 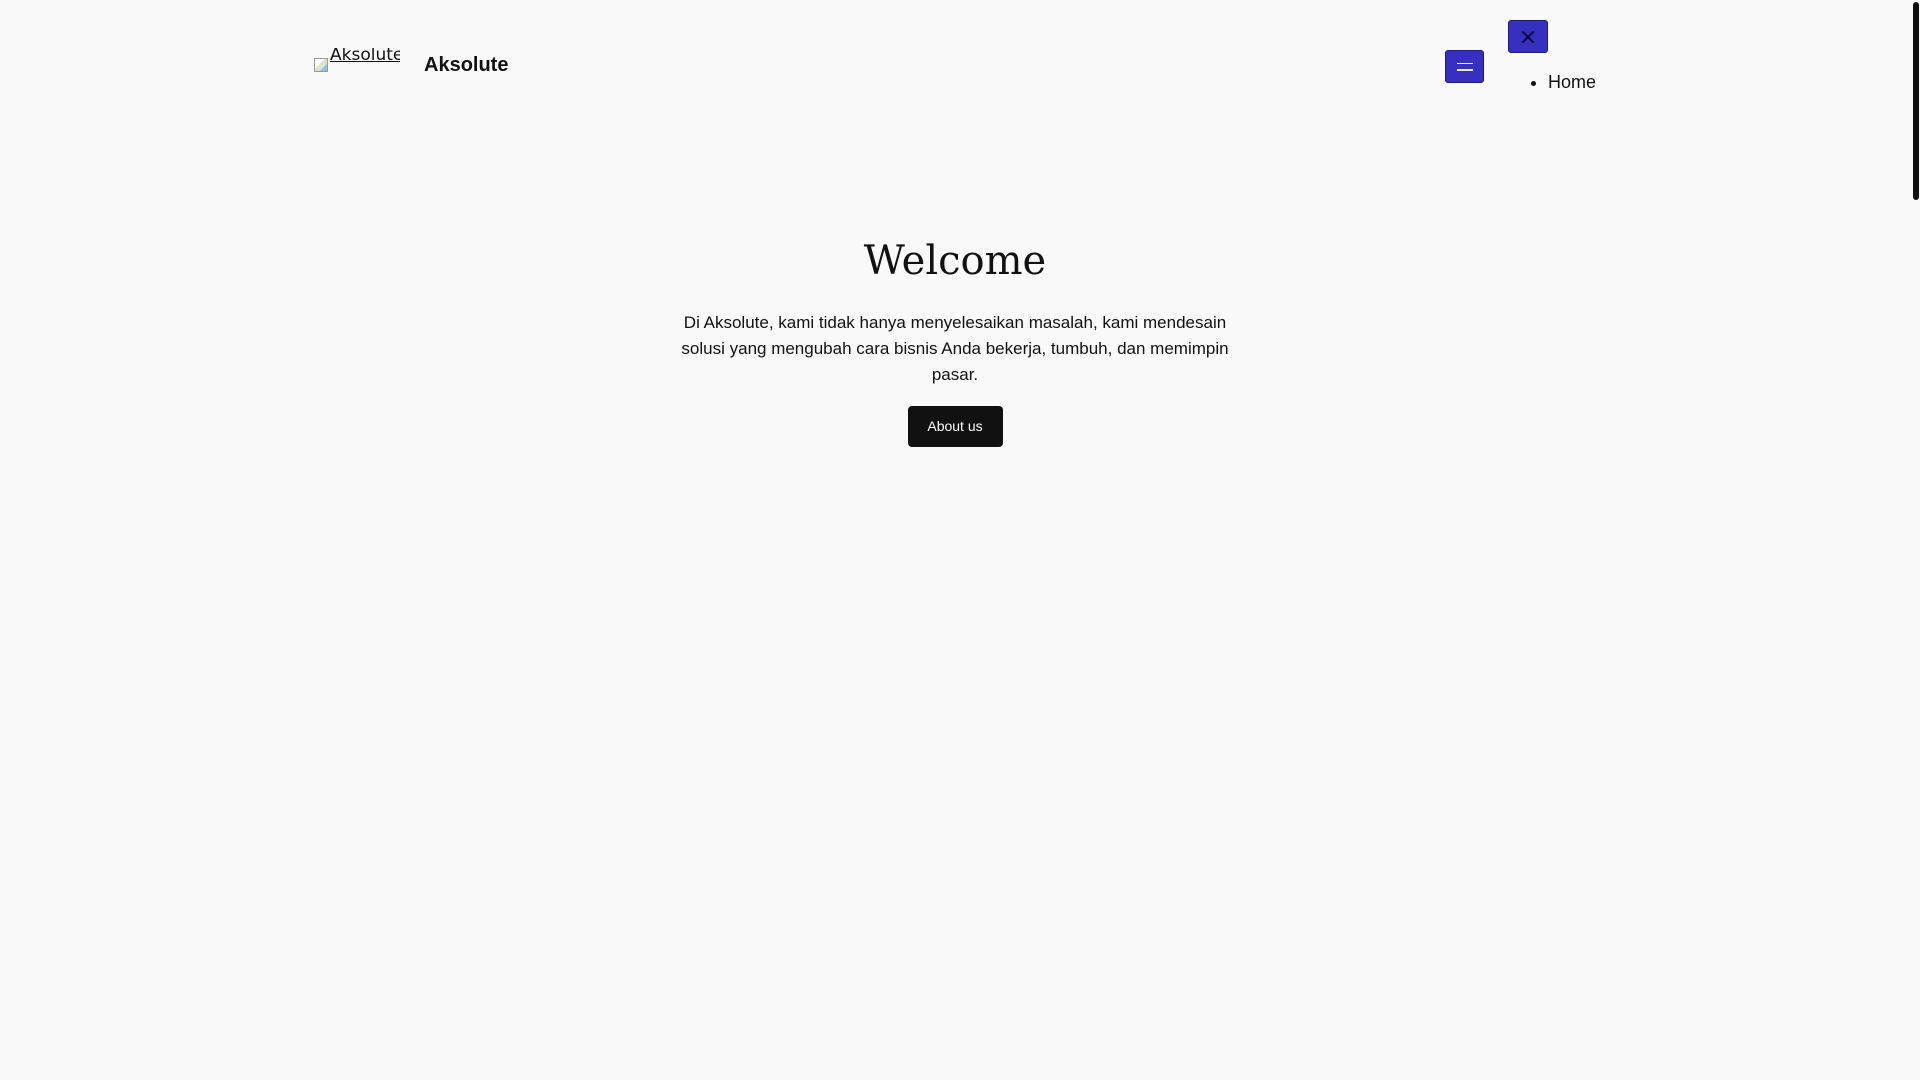 I want to click on site-logo-link: Aksolute, so click(x=357, y=61).